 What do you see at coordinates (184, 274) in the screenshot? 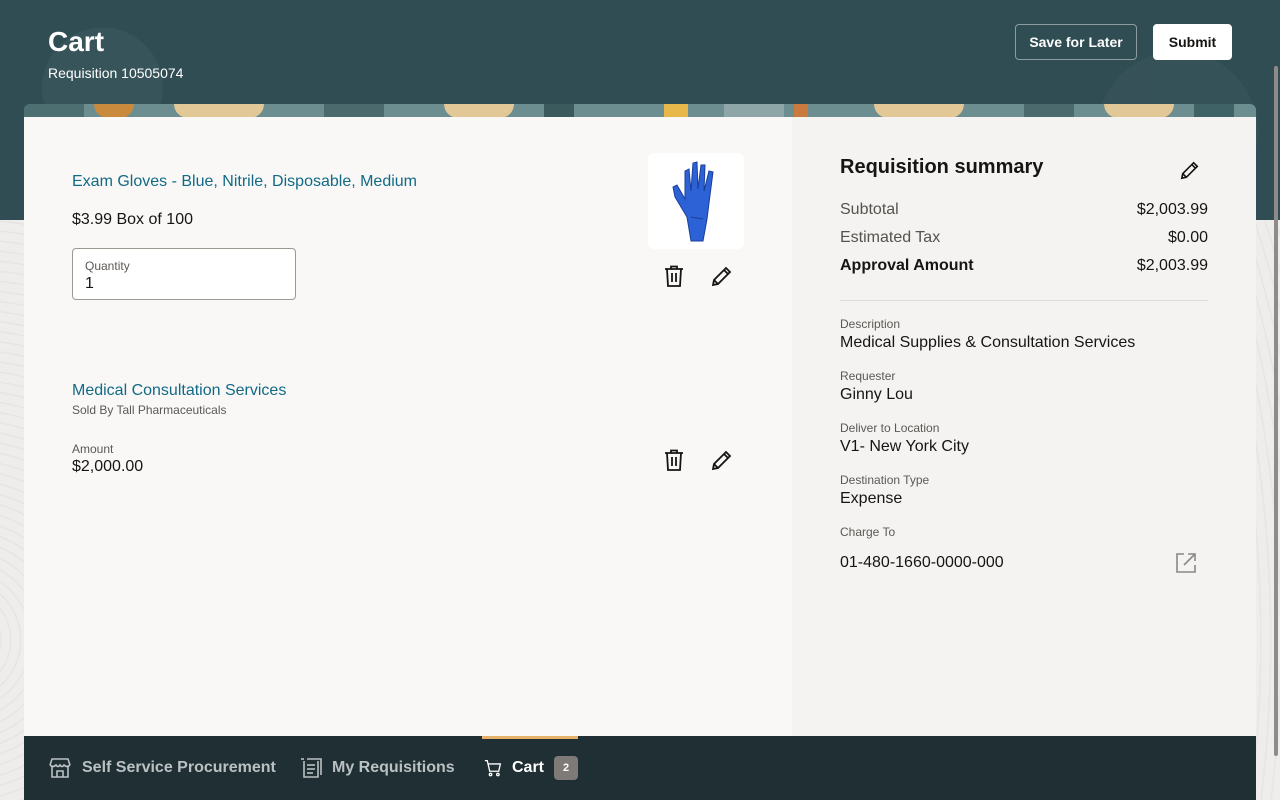
I see `quantity-field: Quantity 1` at bounding box center [184, 274].